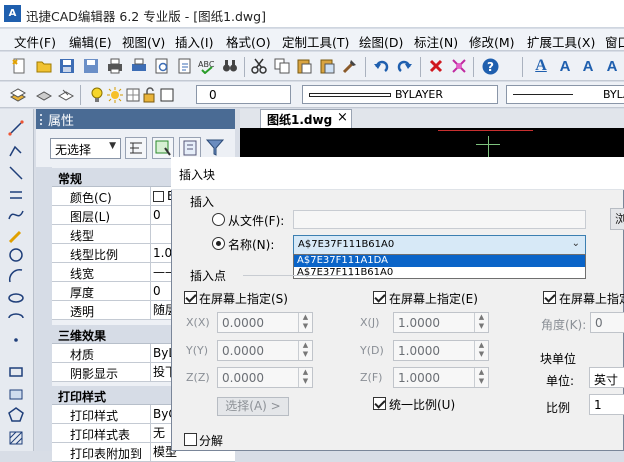 Image resolution: width=624 pixels, height=462 pixels. I want to click on menu-draw: 绘图(D), so click(381, 41).